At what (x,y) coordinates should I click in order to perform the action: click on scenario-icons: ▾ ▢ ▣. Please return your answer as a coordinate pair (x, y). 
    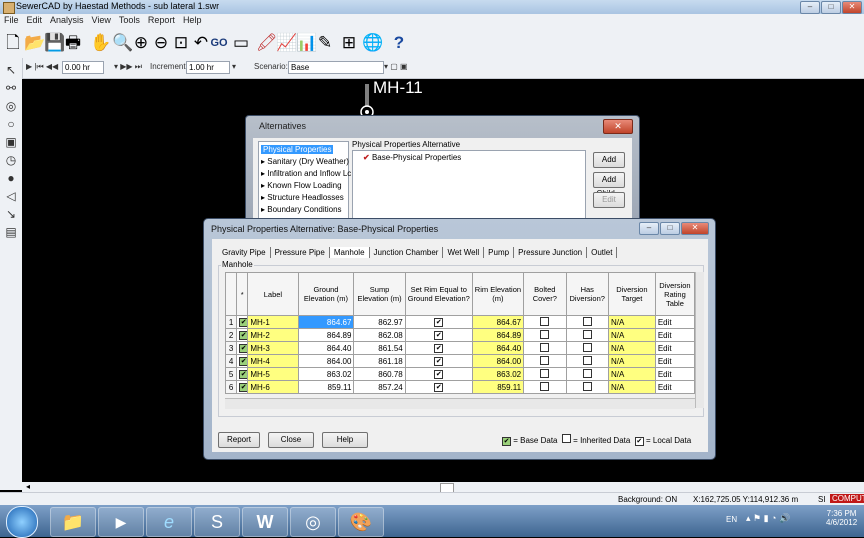
    Looking at the image, I should click on (396, 66).